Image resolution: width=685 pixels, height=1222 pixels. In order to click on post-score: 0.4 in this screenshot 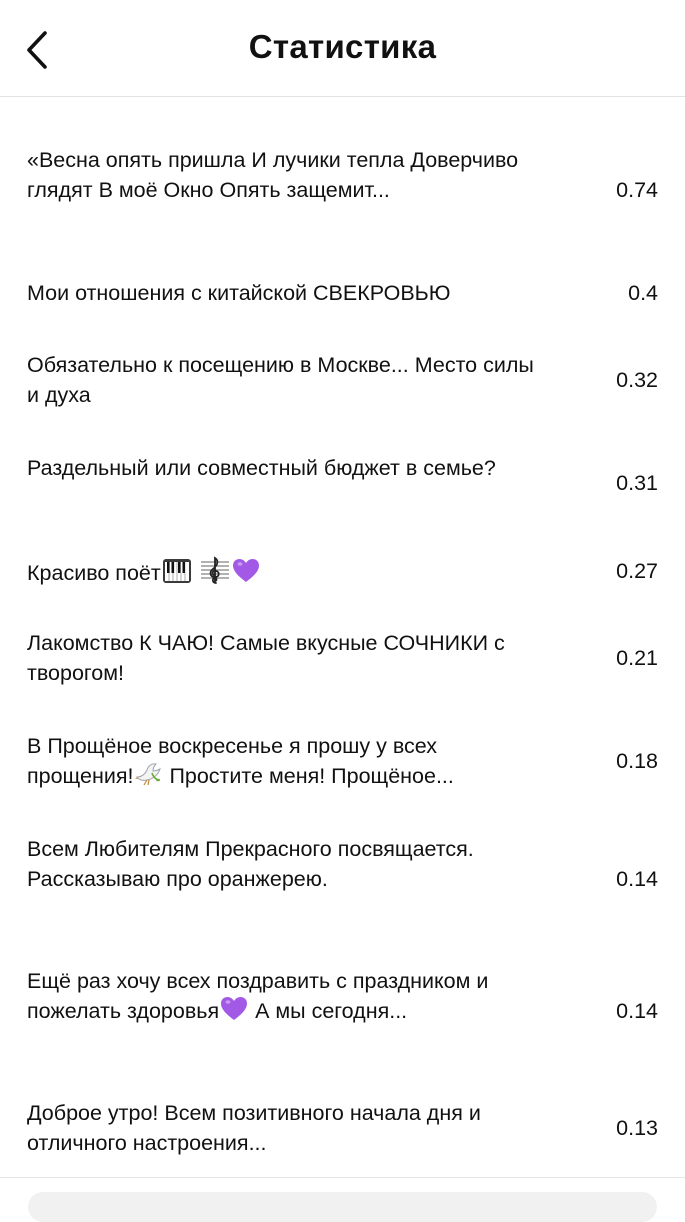, I will do `click(643, 293)`.